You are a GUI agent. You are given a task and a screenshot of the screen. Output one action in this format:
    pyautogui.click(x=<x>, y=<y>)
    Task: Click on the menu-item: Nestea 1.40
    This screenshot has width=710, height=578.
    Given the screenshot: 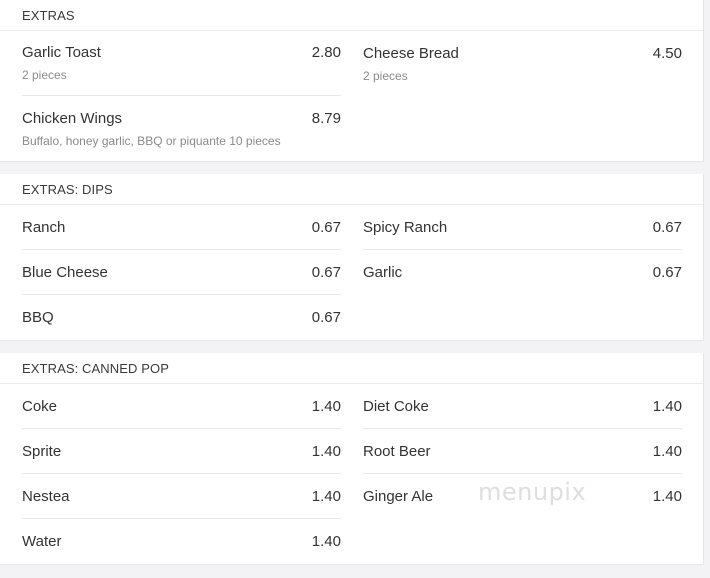 What is the action you would take?
    pyautogui.click(x=181, y=496)
    